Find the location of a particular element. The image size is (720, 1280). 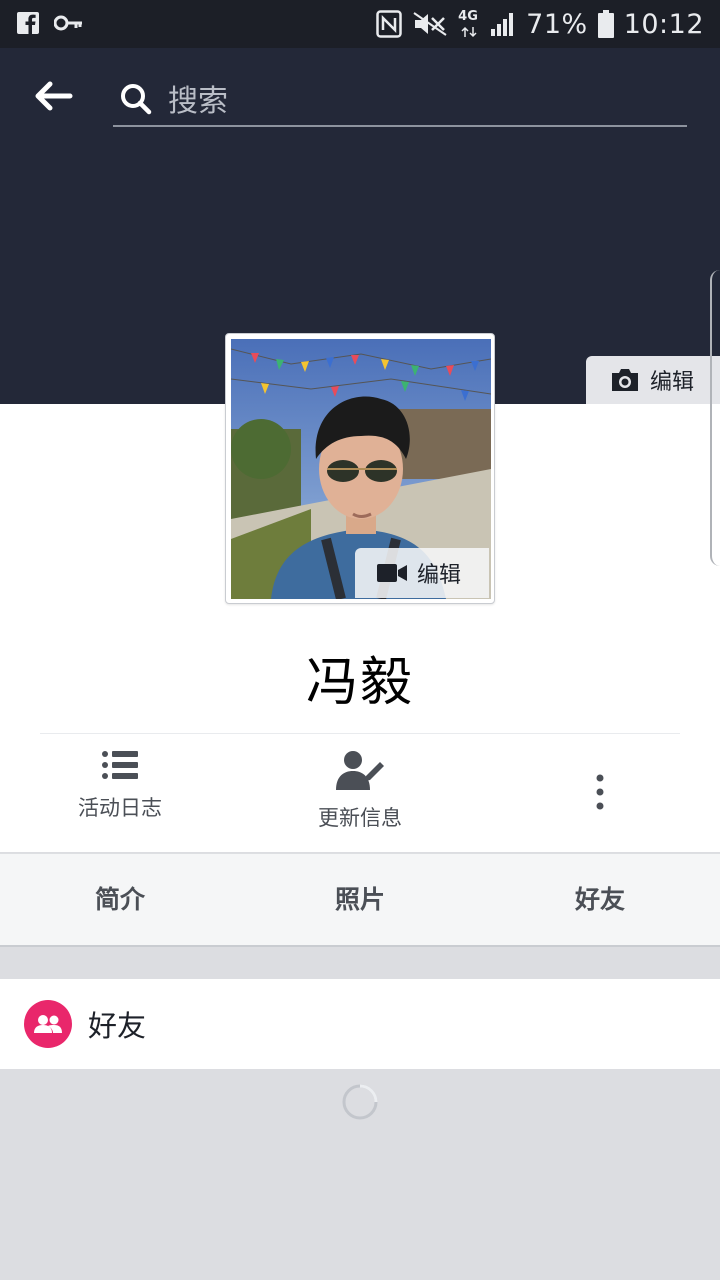

update-info-button: 更新信息 is located at coordinates (360, 791).